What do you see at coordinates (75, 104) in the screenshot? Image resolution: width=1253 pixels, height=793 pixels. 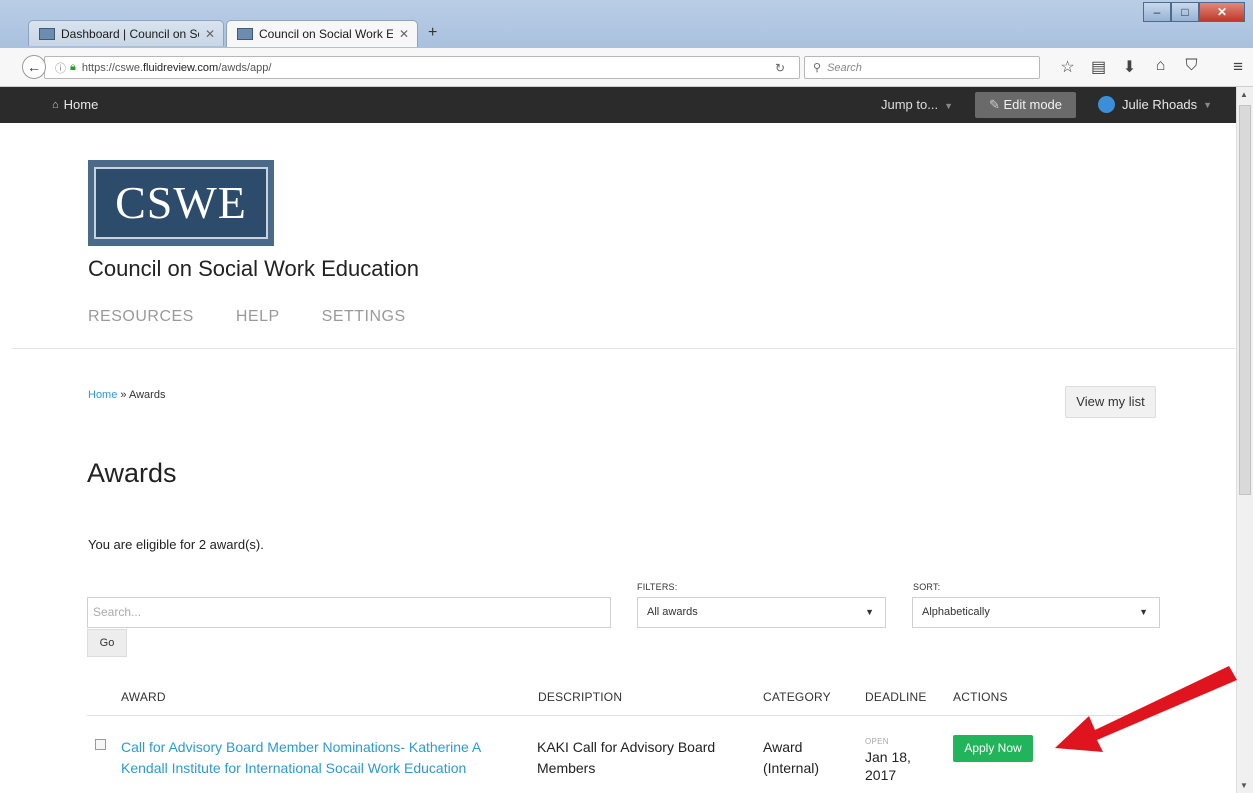 I see `home-link: ⌂ Home` at bounding box center [75, 104].